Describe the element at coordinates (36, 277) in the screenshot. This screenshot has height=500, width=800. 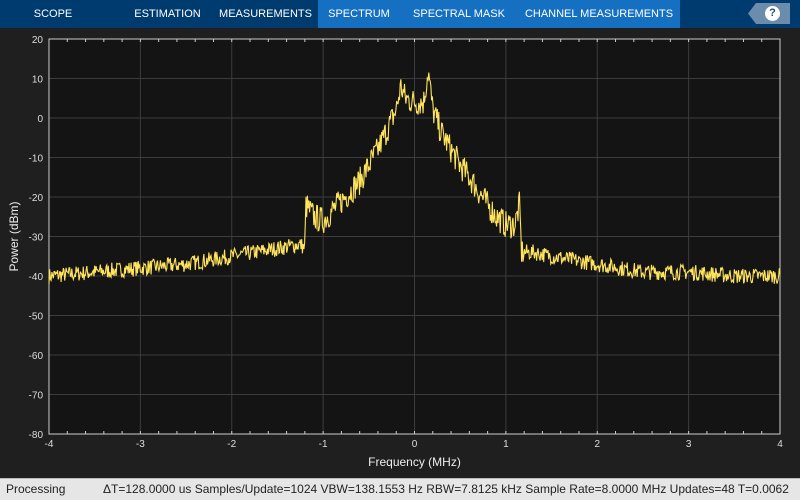
I see `y-tick-label: -40` at that location.